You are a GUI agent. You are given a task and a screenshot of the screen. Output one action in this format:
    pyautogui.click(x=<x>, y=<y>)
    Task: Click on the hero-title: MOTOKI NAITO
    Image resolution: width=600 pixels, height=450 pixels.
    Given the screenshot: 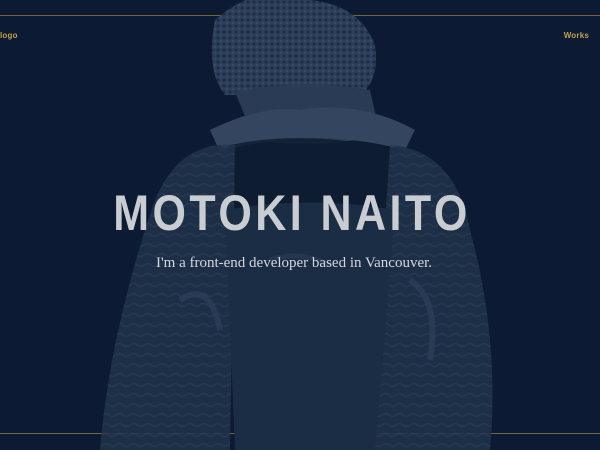 What is the action you would take?
    pyautogui.click(x=292, y=213)
    